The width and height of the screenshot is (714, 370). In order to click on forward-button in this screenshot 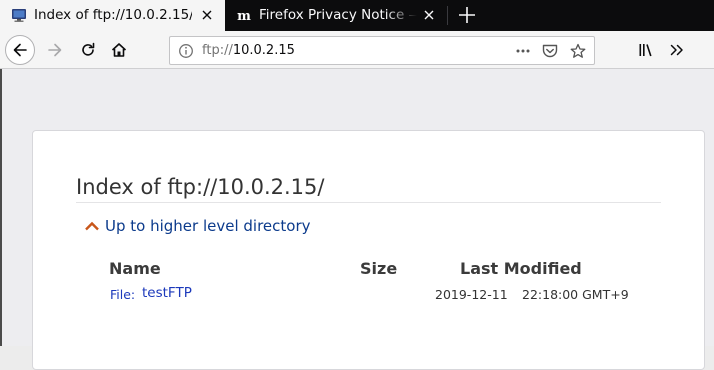, I will do `click(55, 50)`.